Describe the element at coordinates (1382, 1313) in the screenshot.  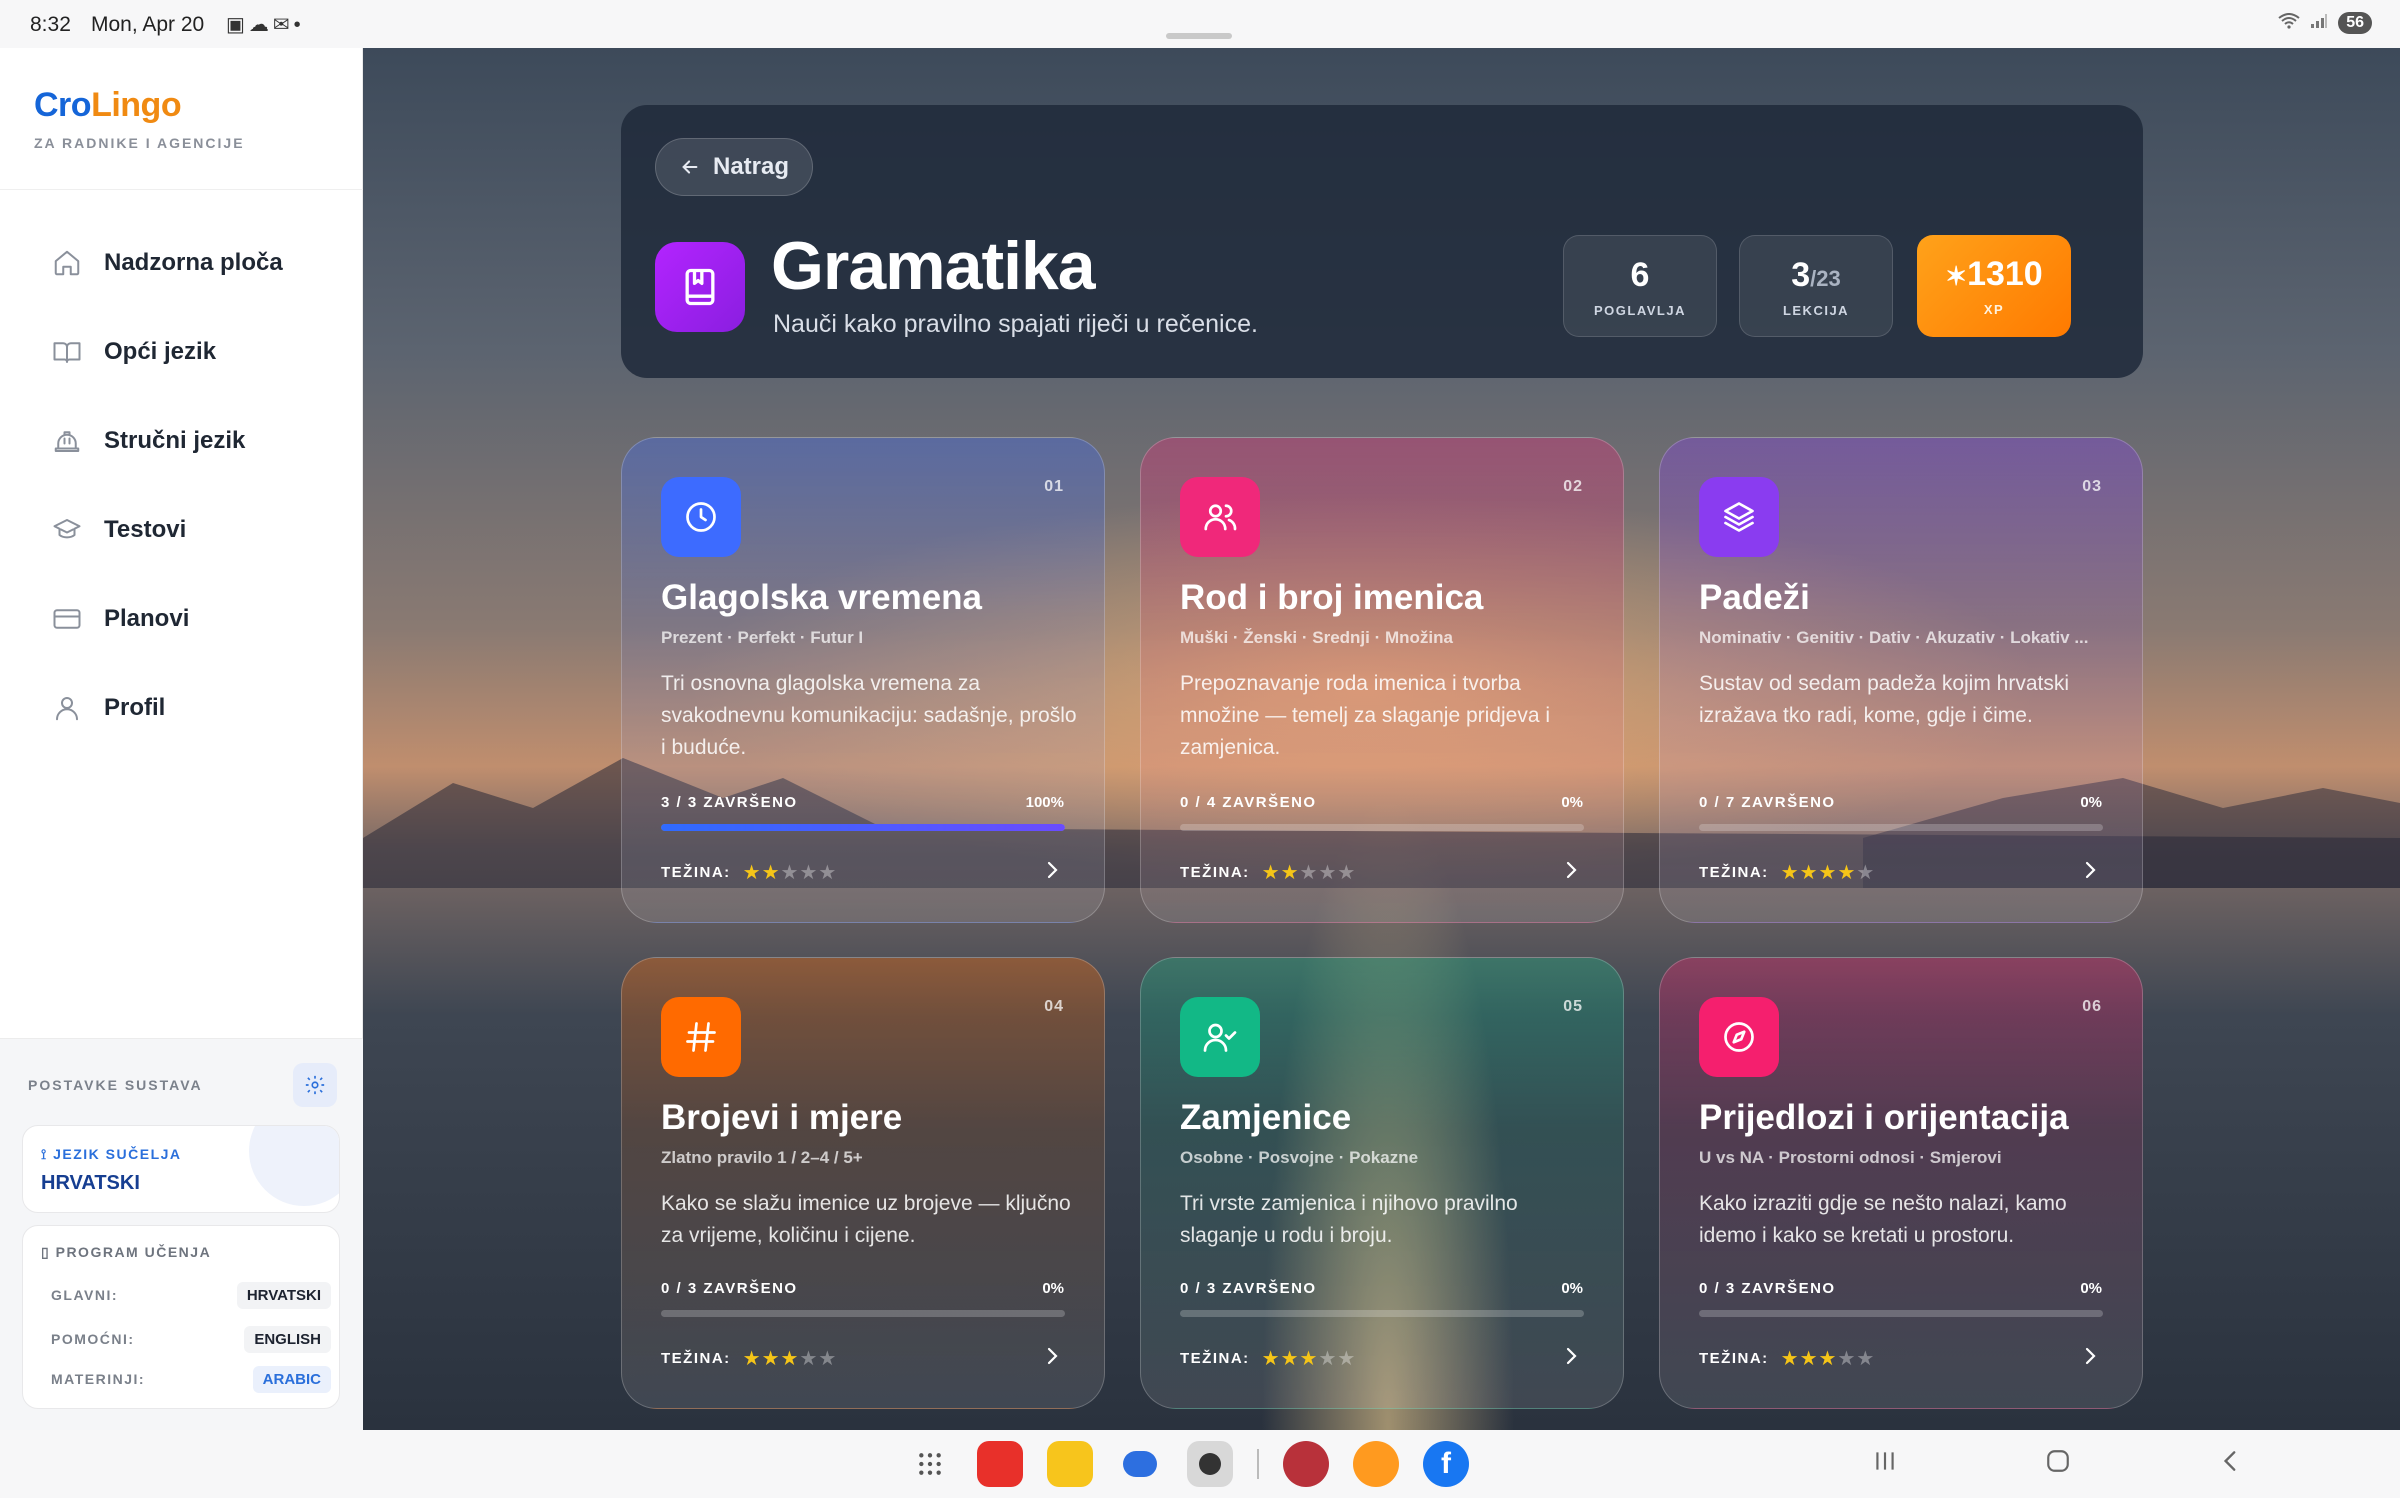
I see `chapter-progress-bar` at that location.